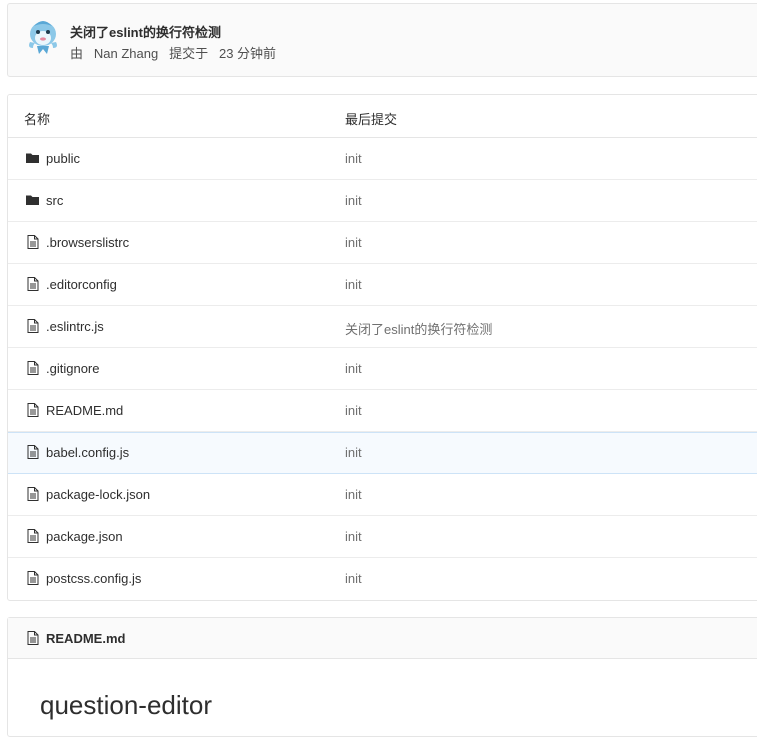  Describe the element at coordinates (382, 537) in the screenshot. I see `tree-row-package-json: package.json init` at that location.